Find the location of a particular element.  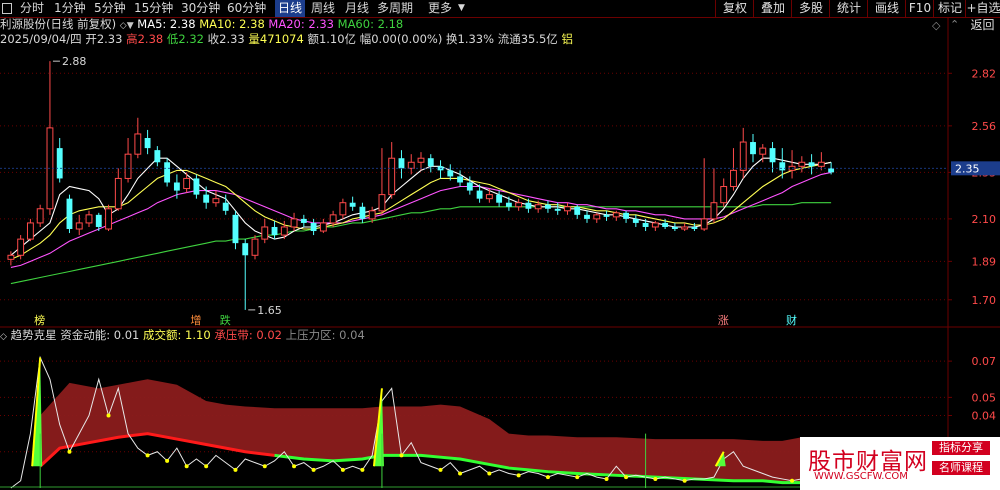

add-watchlist-button: +自选 is located at coordinates (982, 8).